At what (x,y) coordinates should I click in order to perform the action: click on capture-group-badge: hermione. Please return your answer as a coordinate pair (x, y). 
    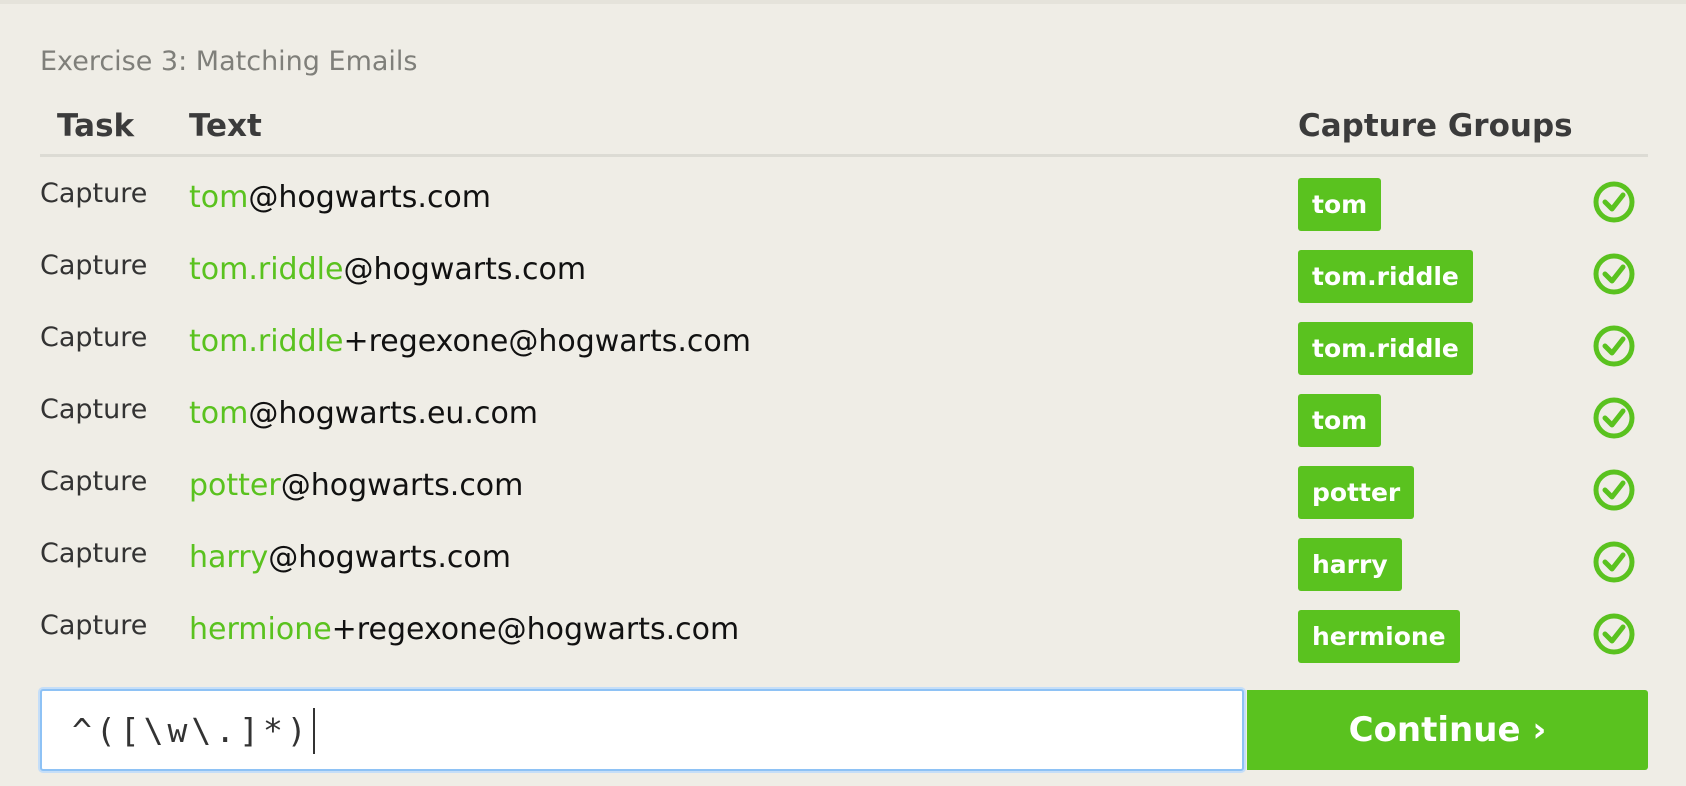
    Looking at the image, I should click on (1379, 636).